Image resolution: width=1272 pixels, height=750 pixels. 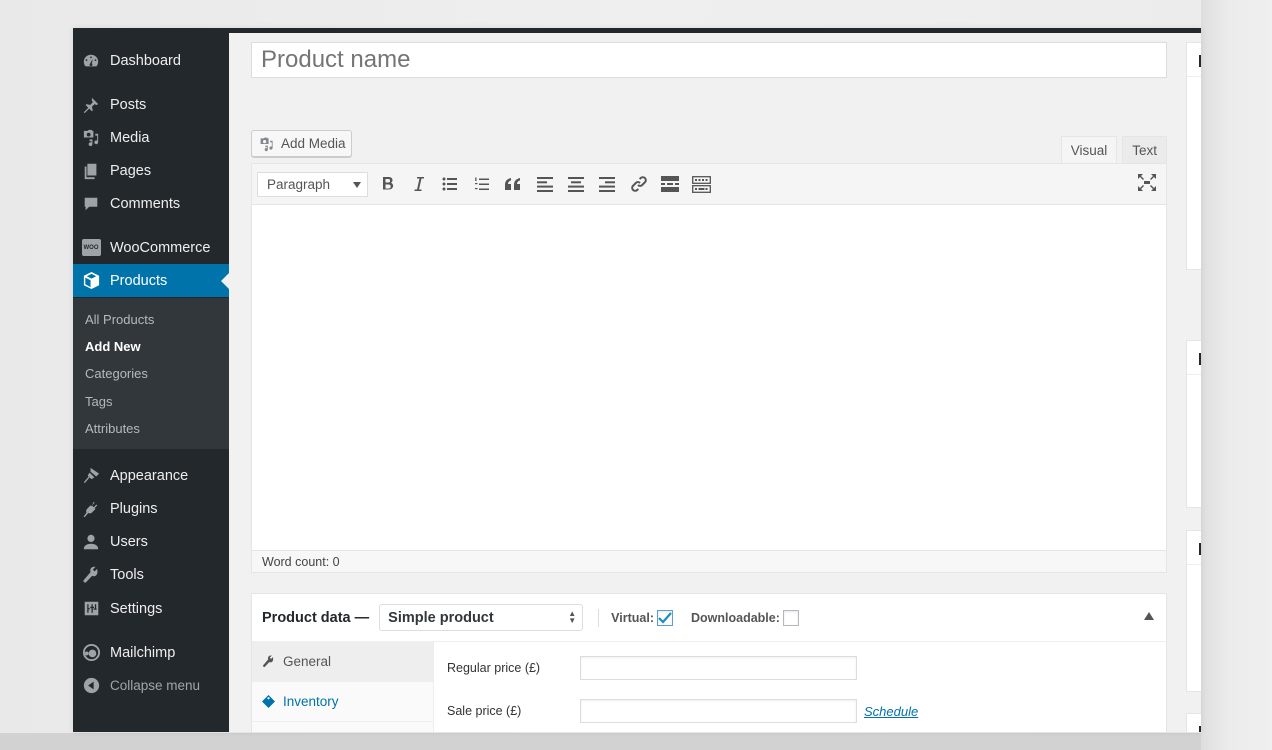 What do you see at coordinates (299, 184) in the screenshot?
I see `format-select-value: Paragraph` at bounding box center [299, 184].